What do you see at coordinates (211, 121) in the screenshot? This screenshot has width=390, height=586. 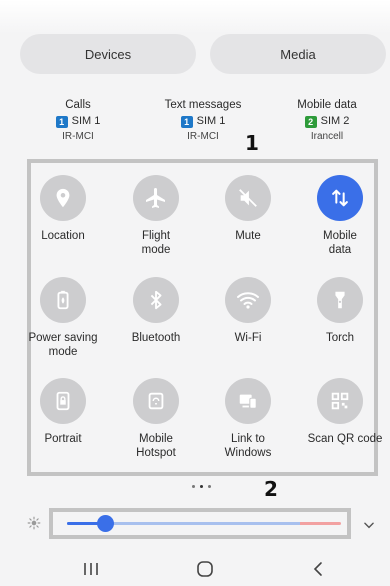 I see `text-messages-sim-label: SIM 1` at bounding box center [211, 121].